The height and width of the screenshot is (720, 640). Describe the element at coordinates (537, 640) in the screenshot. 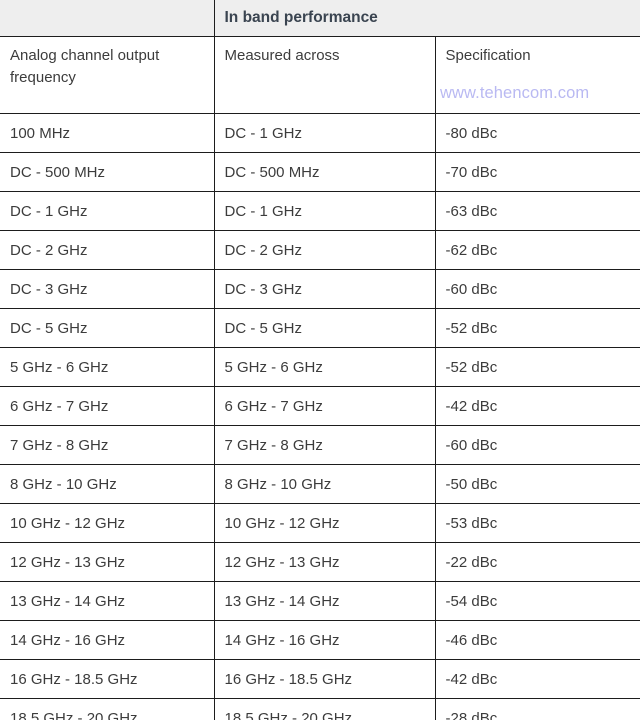

I see `cell-specification: -46 dBc` at that location.